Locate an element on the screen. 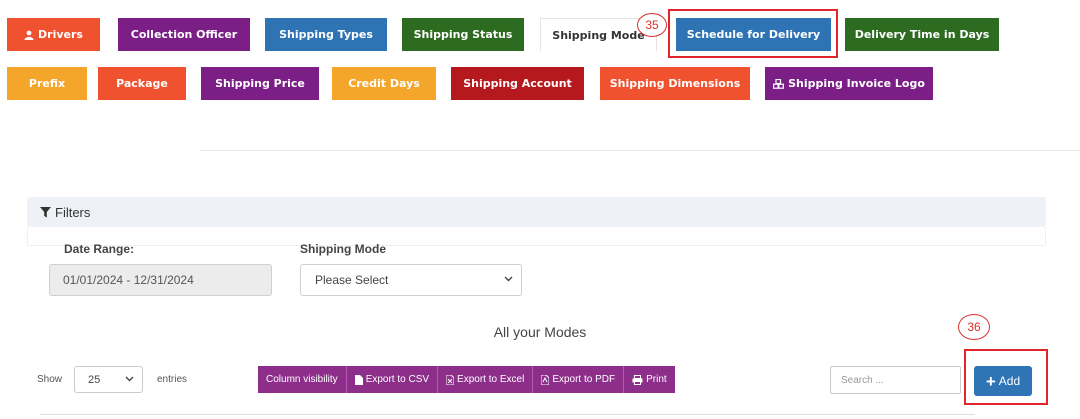  tab-shipping-dimensions: Shipping Dimensions is located at coordinates (675, 83).